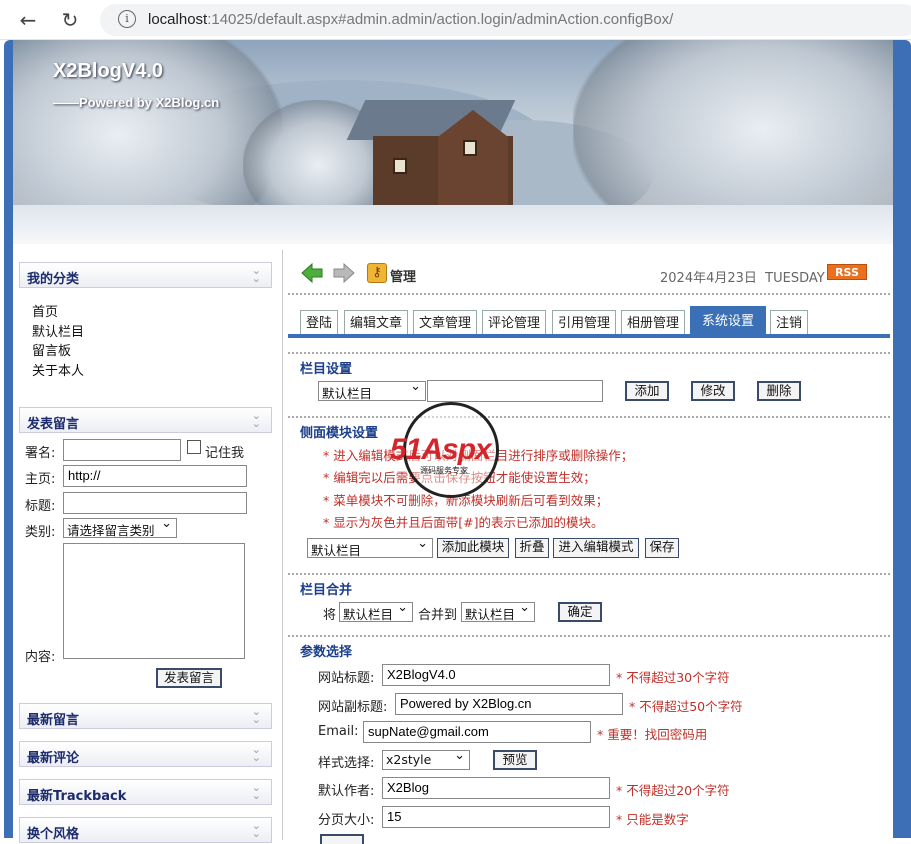 This screenshot has width=911, height=844. Describe the element at coordinates (445, 323) in the screenshot. I see `tab-article-manage: 文章管理` at that location.